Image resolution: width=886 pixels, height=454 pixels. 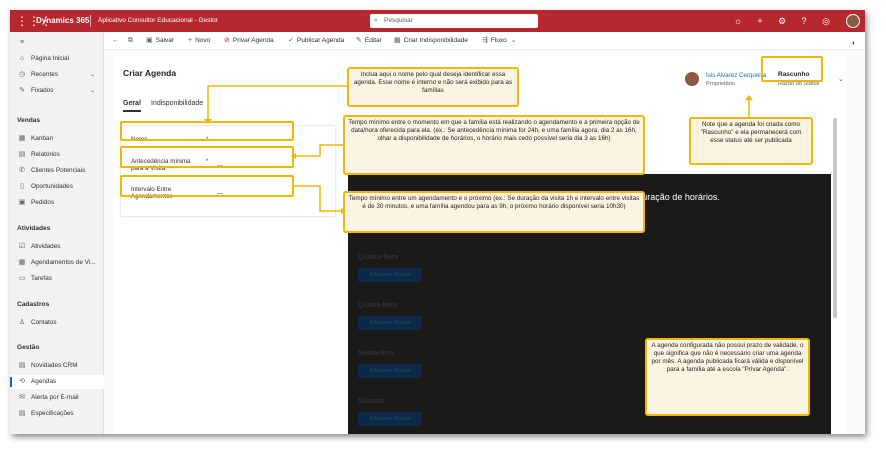 What do you see at coordinates (320, 40) in the screenshot?
I see `publish-label: Publicar Agenda` at bounding box center [320, 40].